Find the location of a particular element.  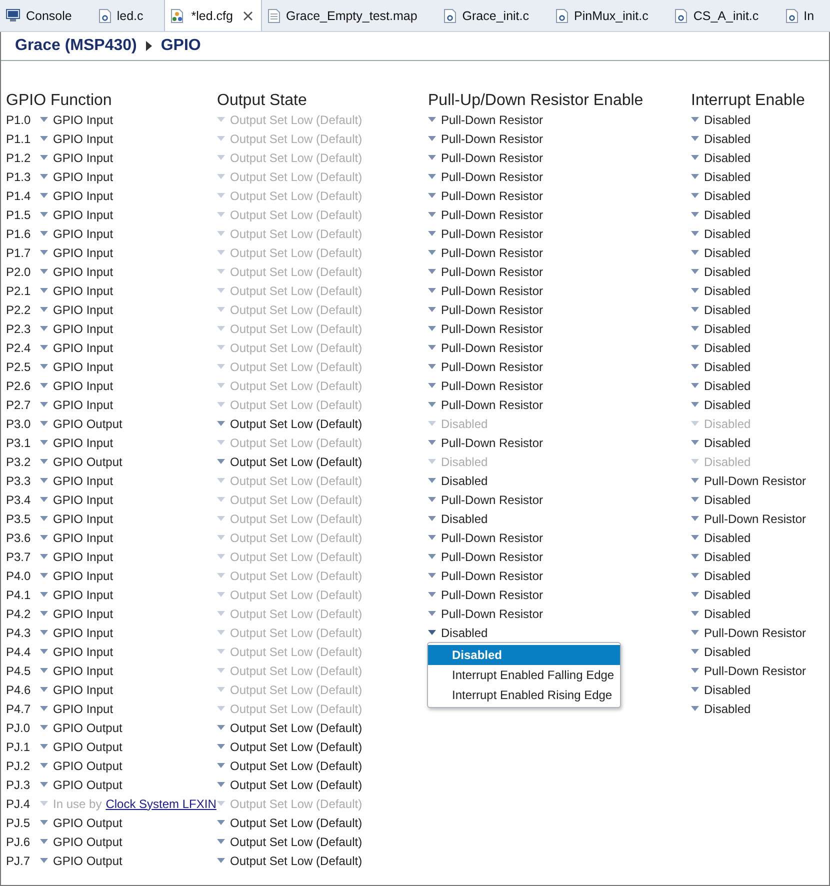

menu-option: Disabled is located at coordinates (524, 655).